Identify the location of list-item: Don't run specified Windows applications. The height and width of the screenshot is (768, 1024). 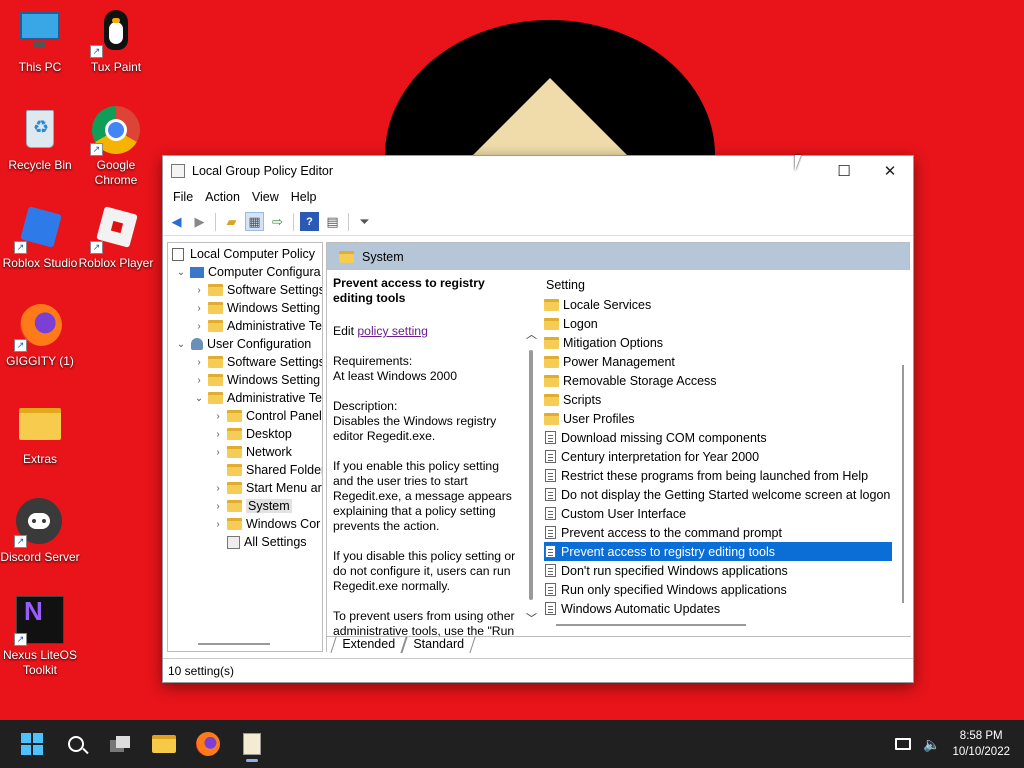
(718, 570).